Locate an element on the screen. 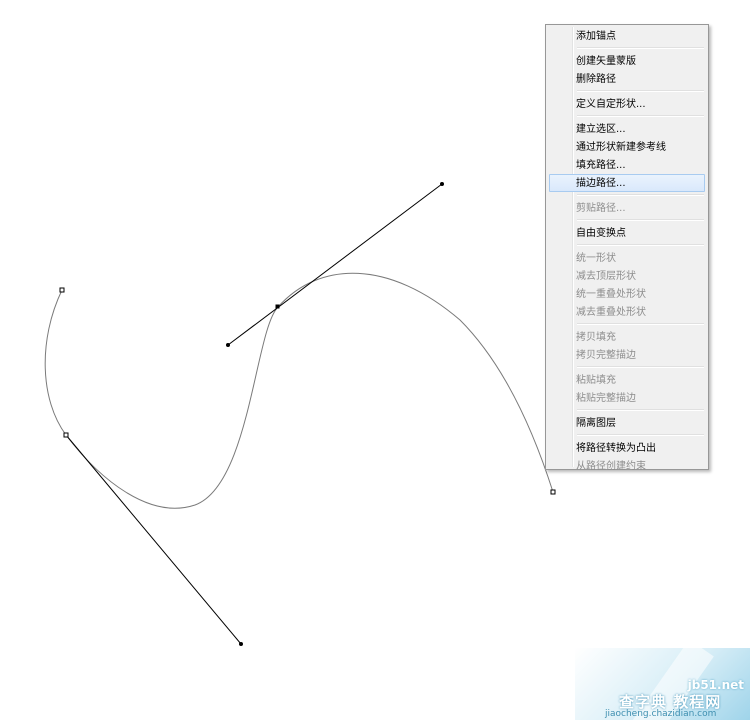  menu-item: 粘贴填充 is located at coordinates (596, 380).